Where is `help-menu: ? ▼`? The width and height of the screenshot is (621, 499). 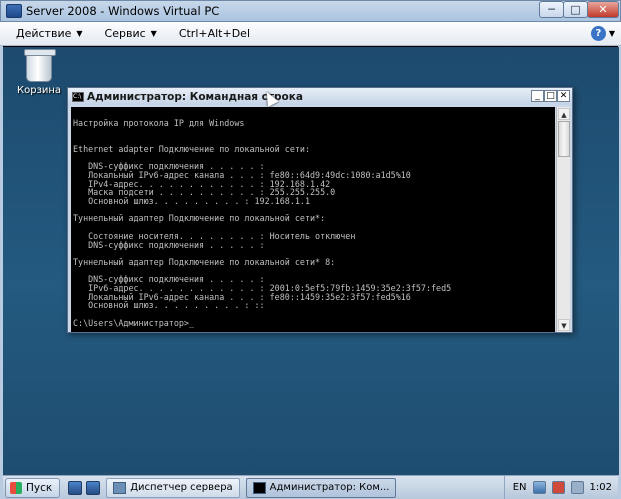
help-menu: ? ▼ is located at coordinates (602, 33).